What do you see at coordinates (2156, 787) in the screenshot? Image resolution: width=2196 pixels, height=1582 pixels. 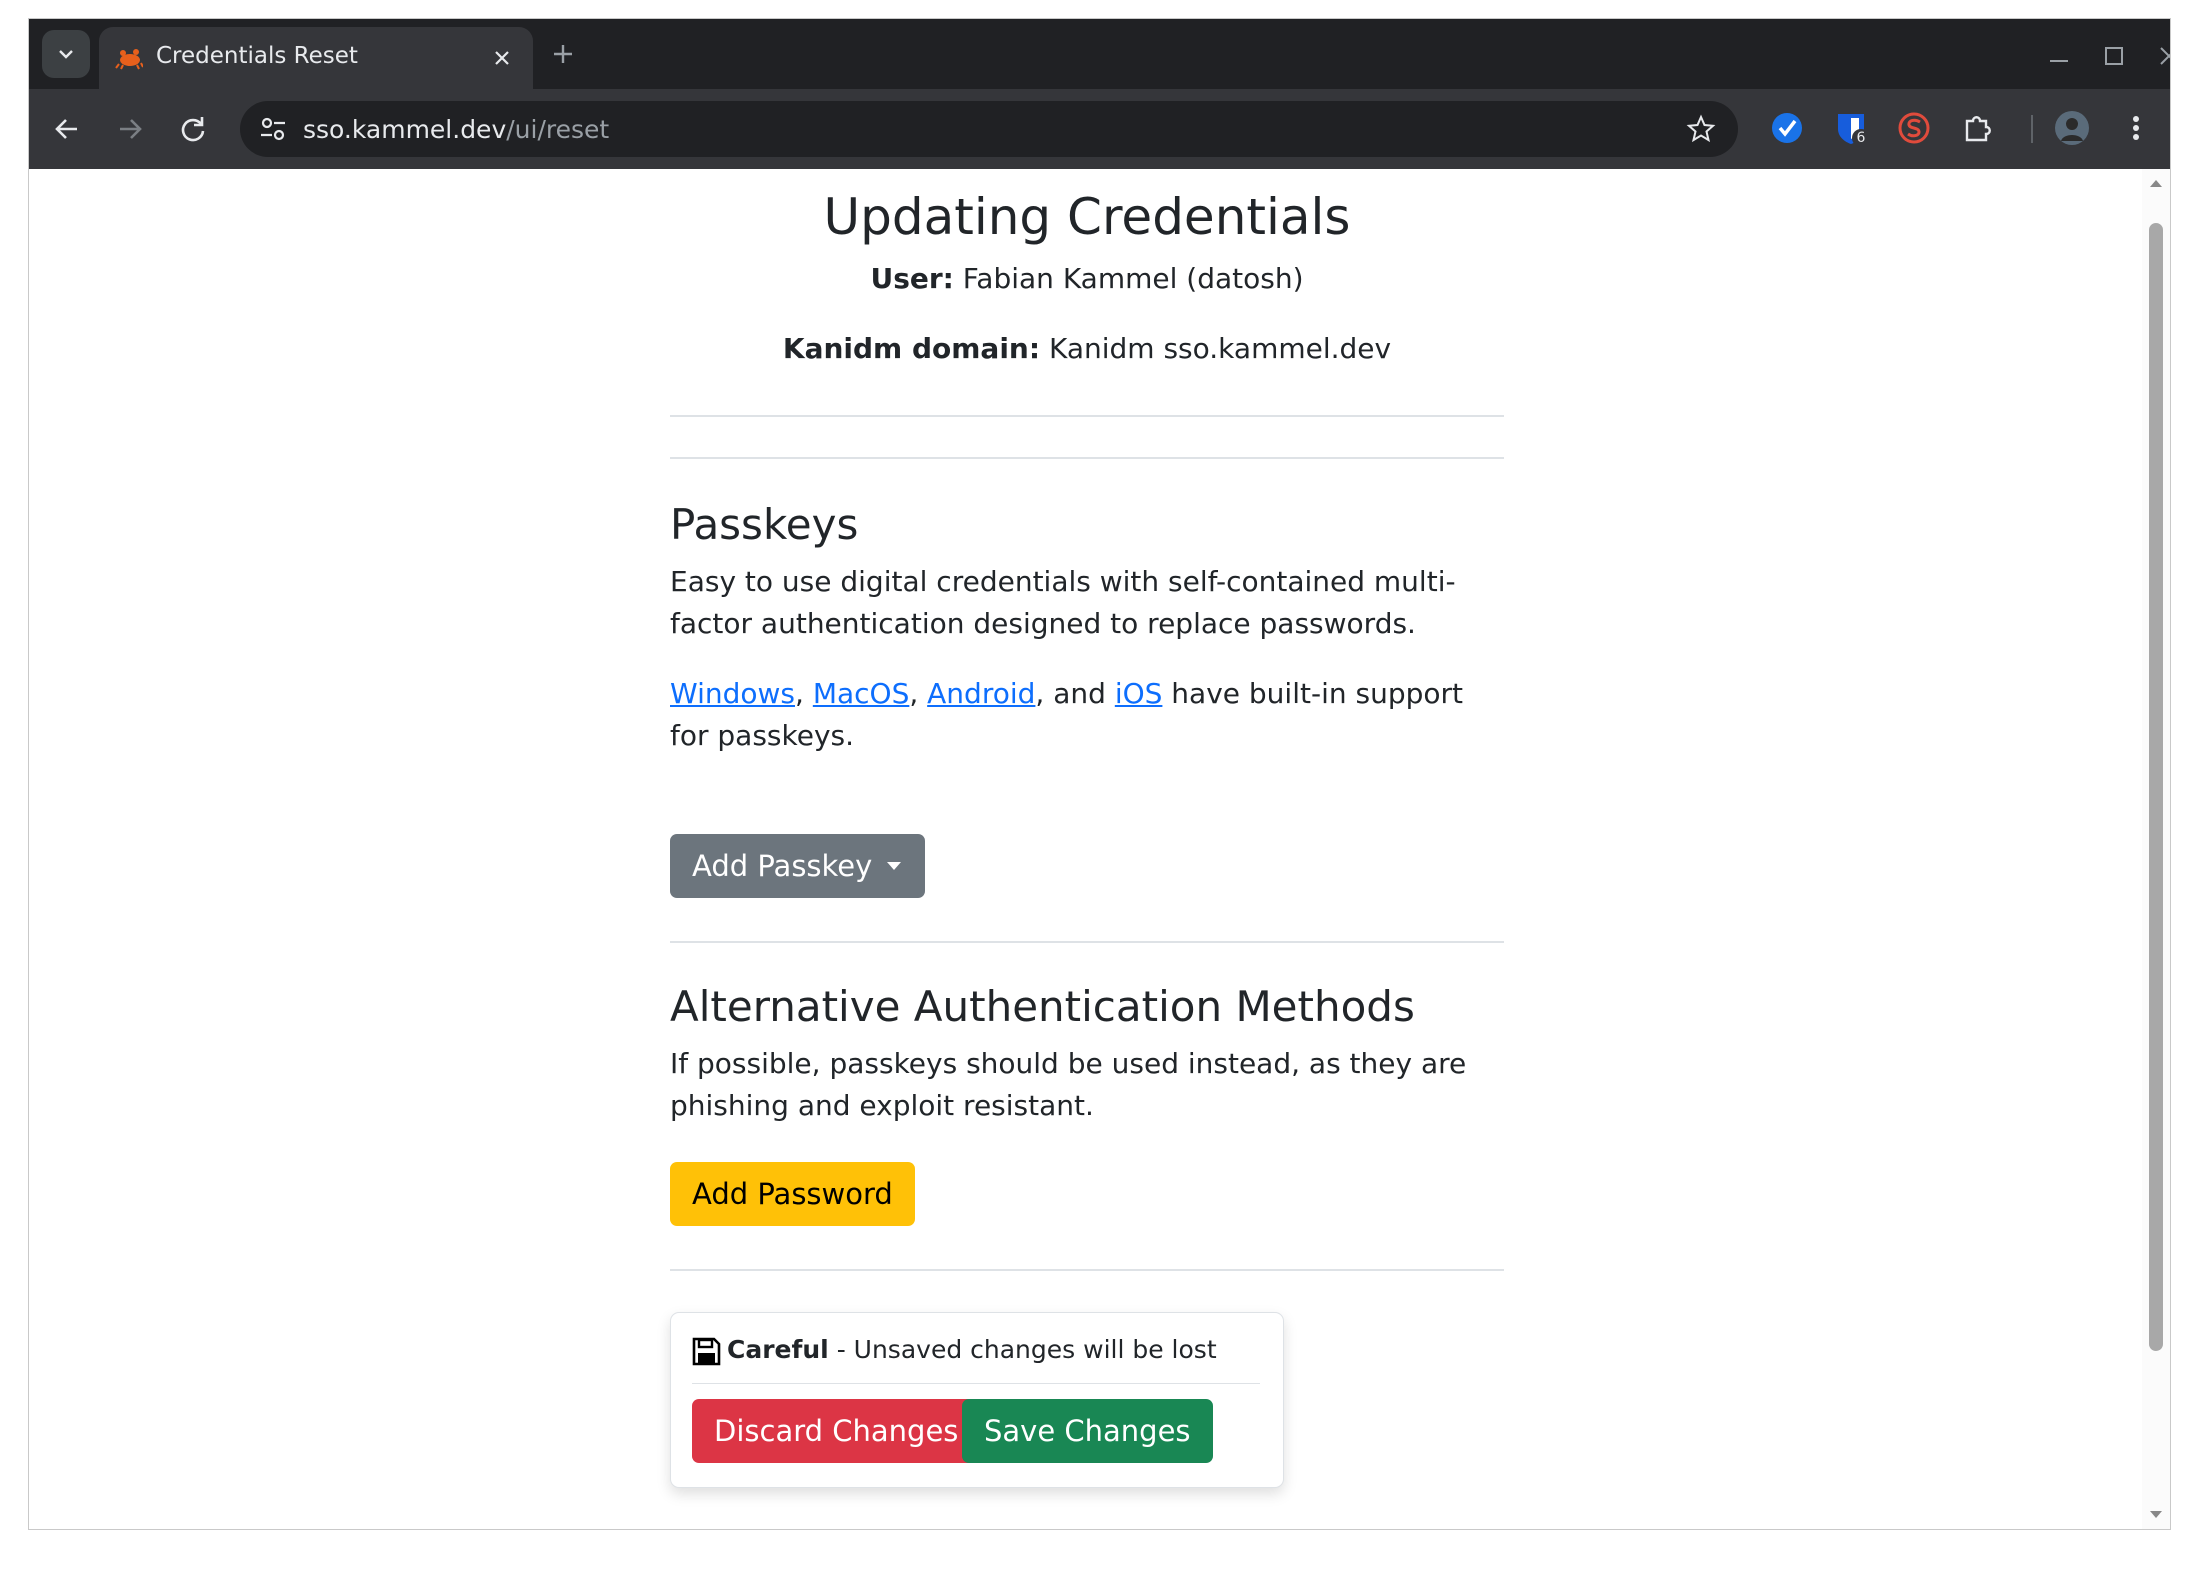 I see `scrollbar-thumb` at bounding box center [2156, 787].